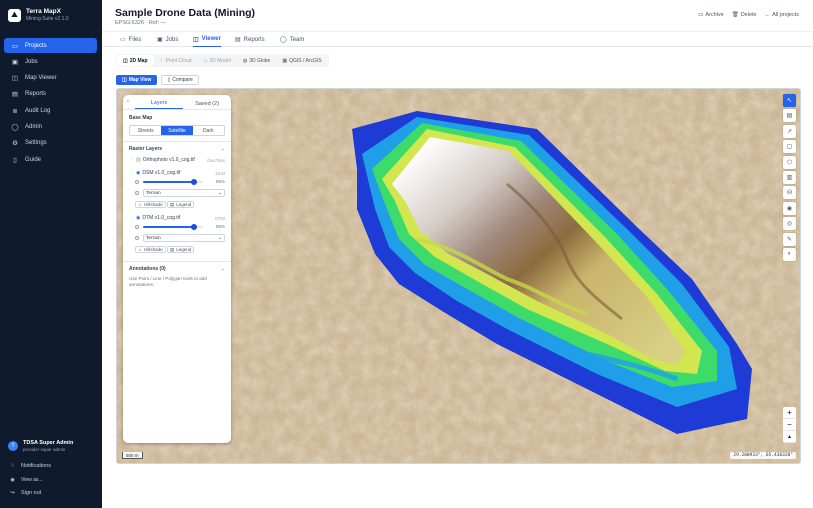  I want to click on basemap-streets: Streets, so click(145, 130).